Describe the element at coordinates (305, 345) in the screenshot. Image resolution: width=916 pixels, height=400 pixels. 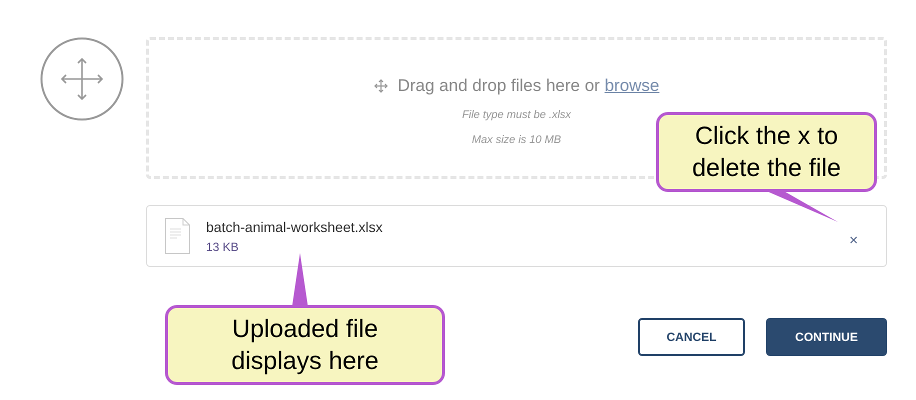
I see `callout: Uploaded file displays here` at that location.